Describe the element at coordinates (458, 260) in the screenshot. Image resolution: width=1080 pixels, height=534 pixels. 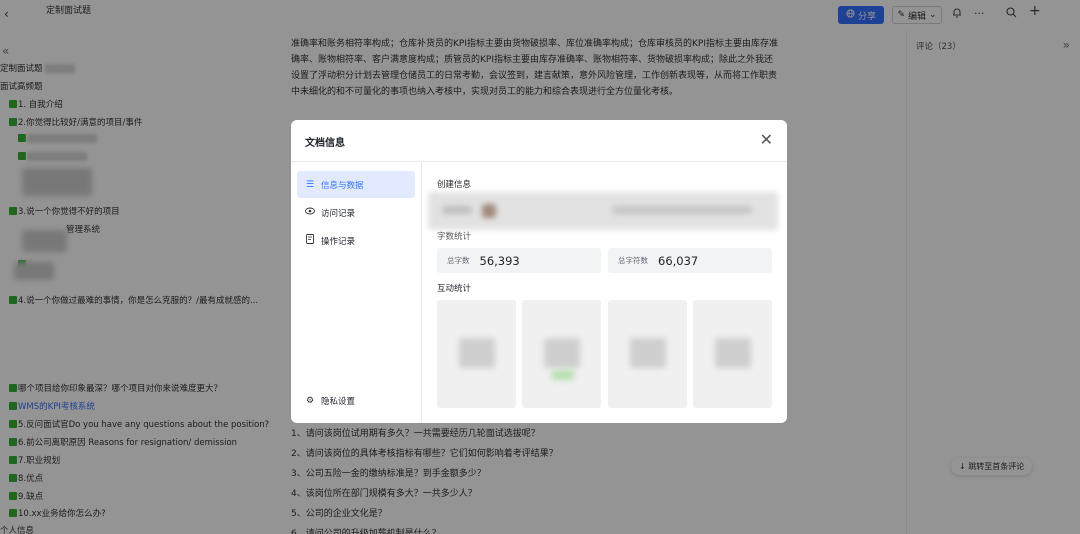
I see `total-words-label: 总字数` at that location.